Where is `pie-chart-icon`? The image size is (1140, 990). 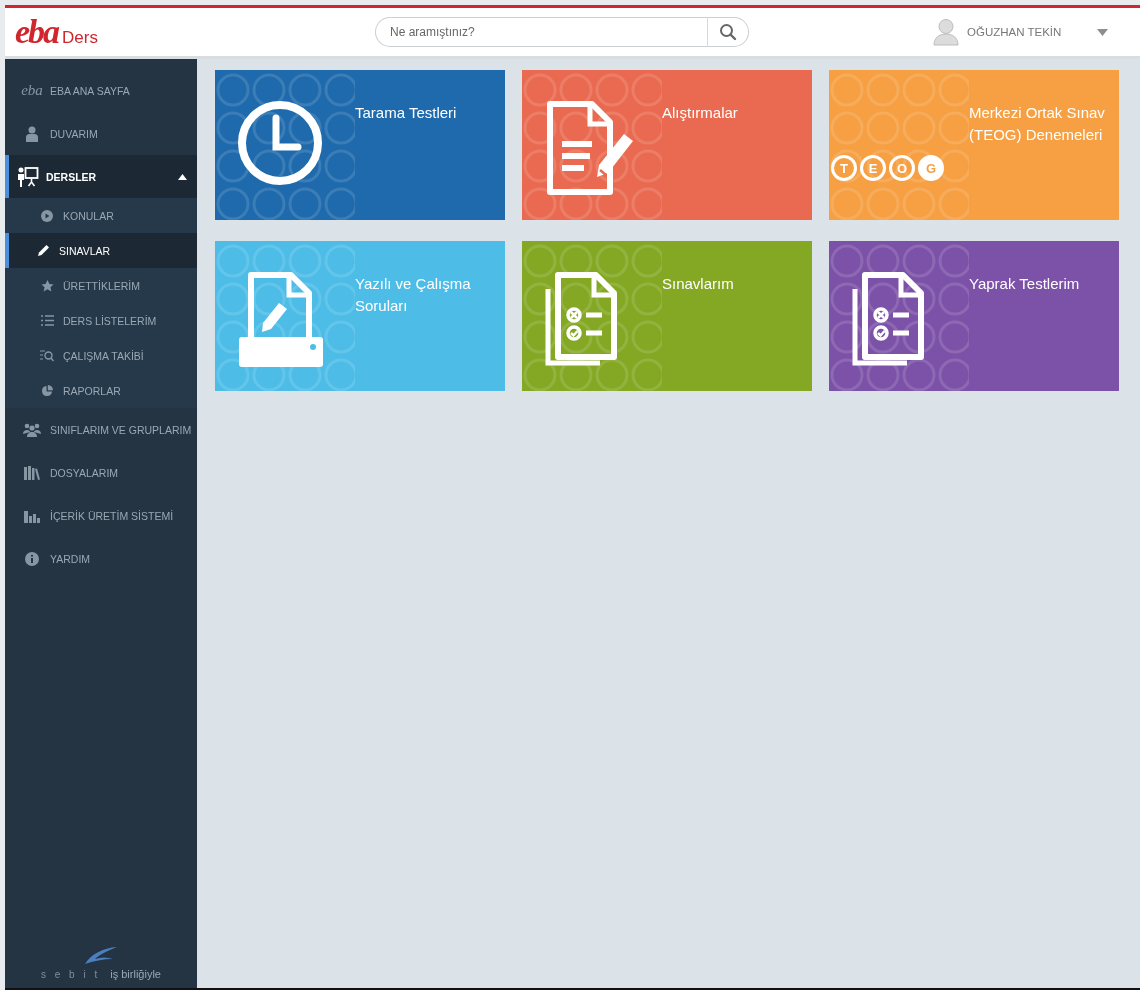
pie-chart-icon is located at coordinates (47, 390).